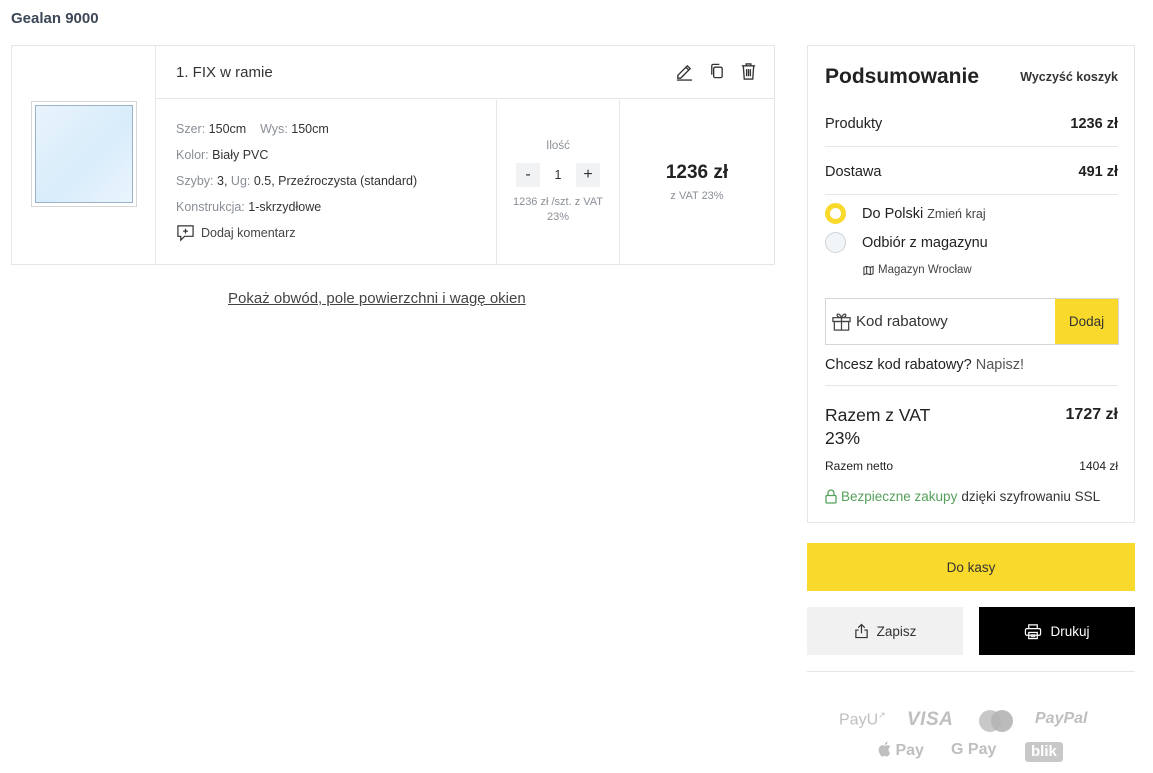  What do you see at coordinates (898, 365) in the screenshot?
I see `coupon-question-text: Chcesz kod rabatowy?` at bounding box center [898, 365].